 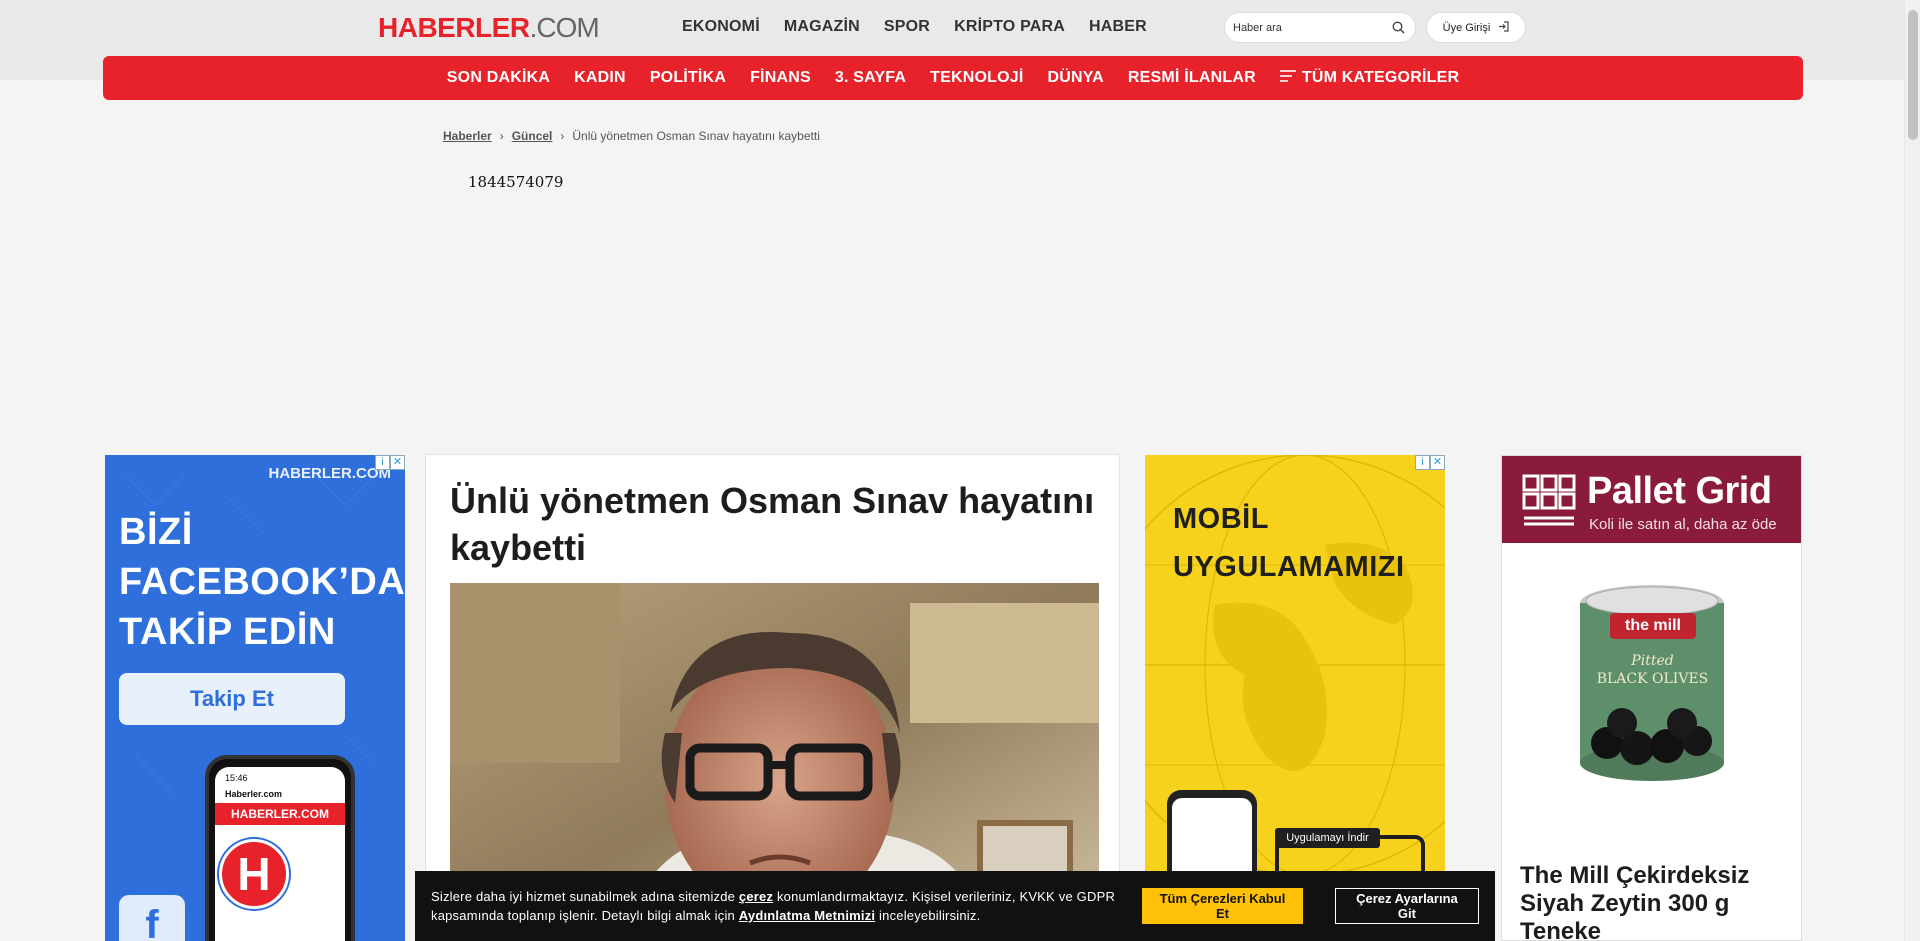 I want to click on pallet-tagline: Koli ile satın al, daha az öde, so click(x=1683, y=524).